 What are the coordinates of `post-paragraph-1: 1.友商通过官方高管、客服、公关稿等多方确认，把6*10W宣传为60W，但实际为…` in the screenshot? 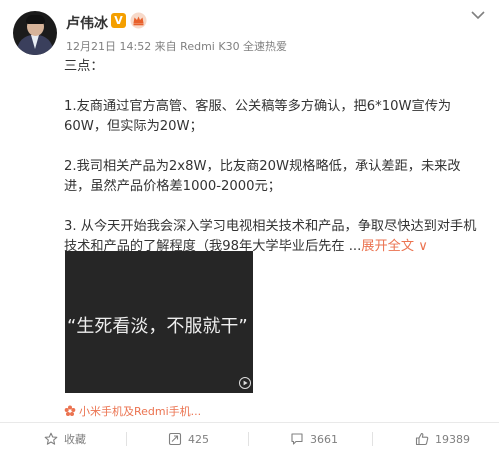 It's located at (258, 116).